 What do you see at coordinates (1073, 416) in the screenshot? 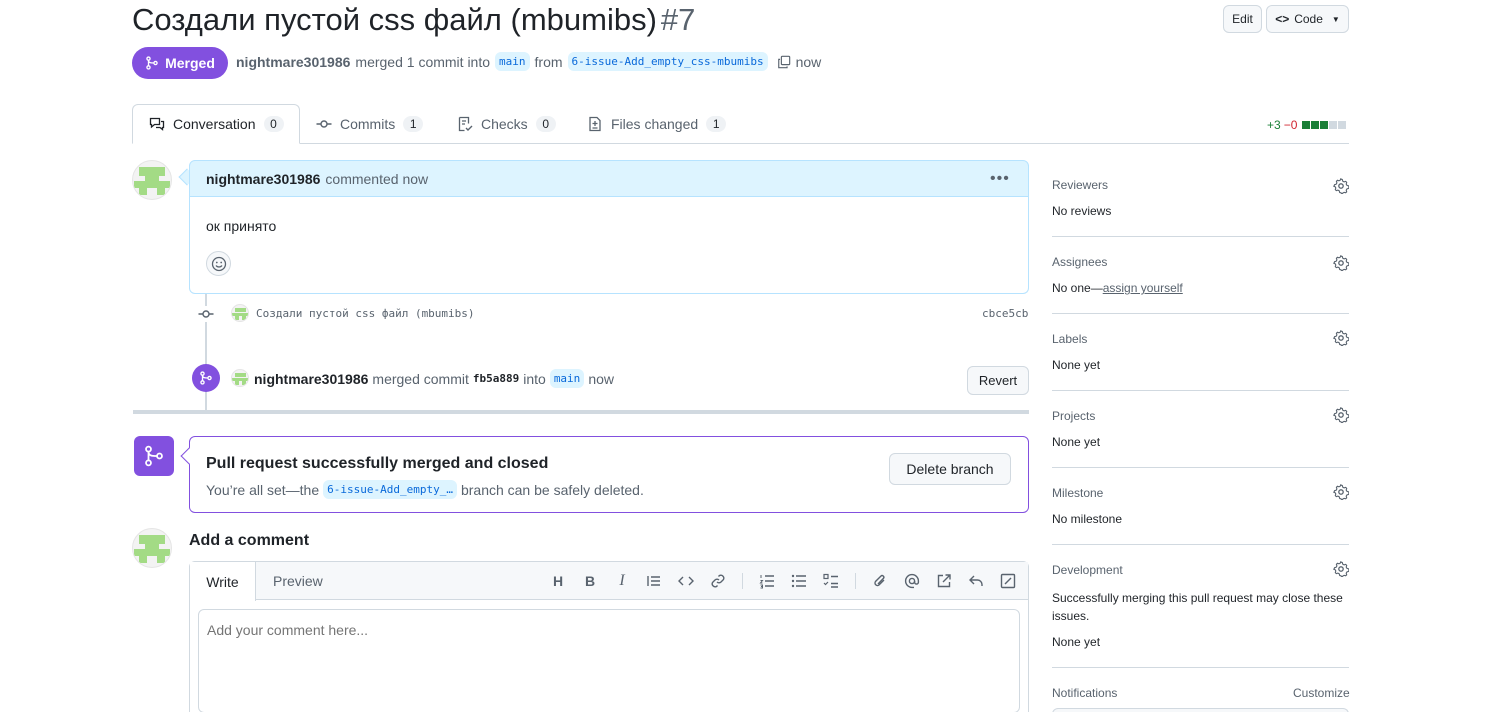
I see `sidebar-projects-label: Projects` at bounding box center [1073, 416].